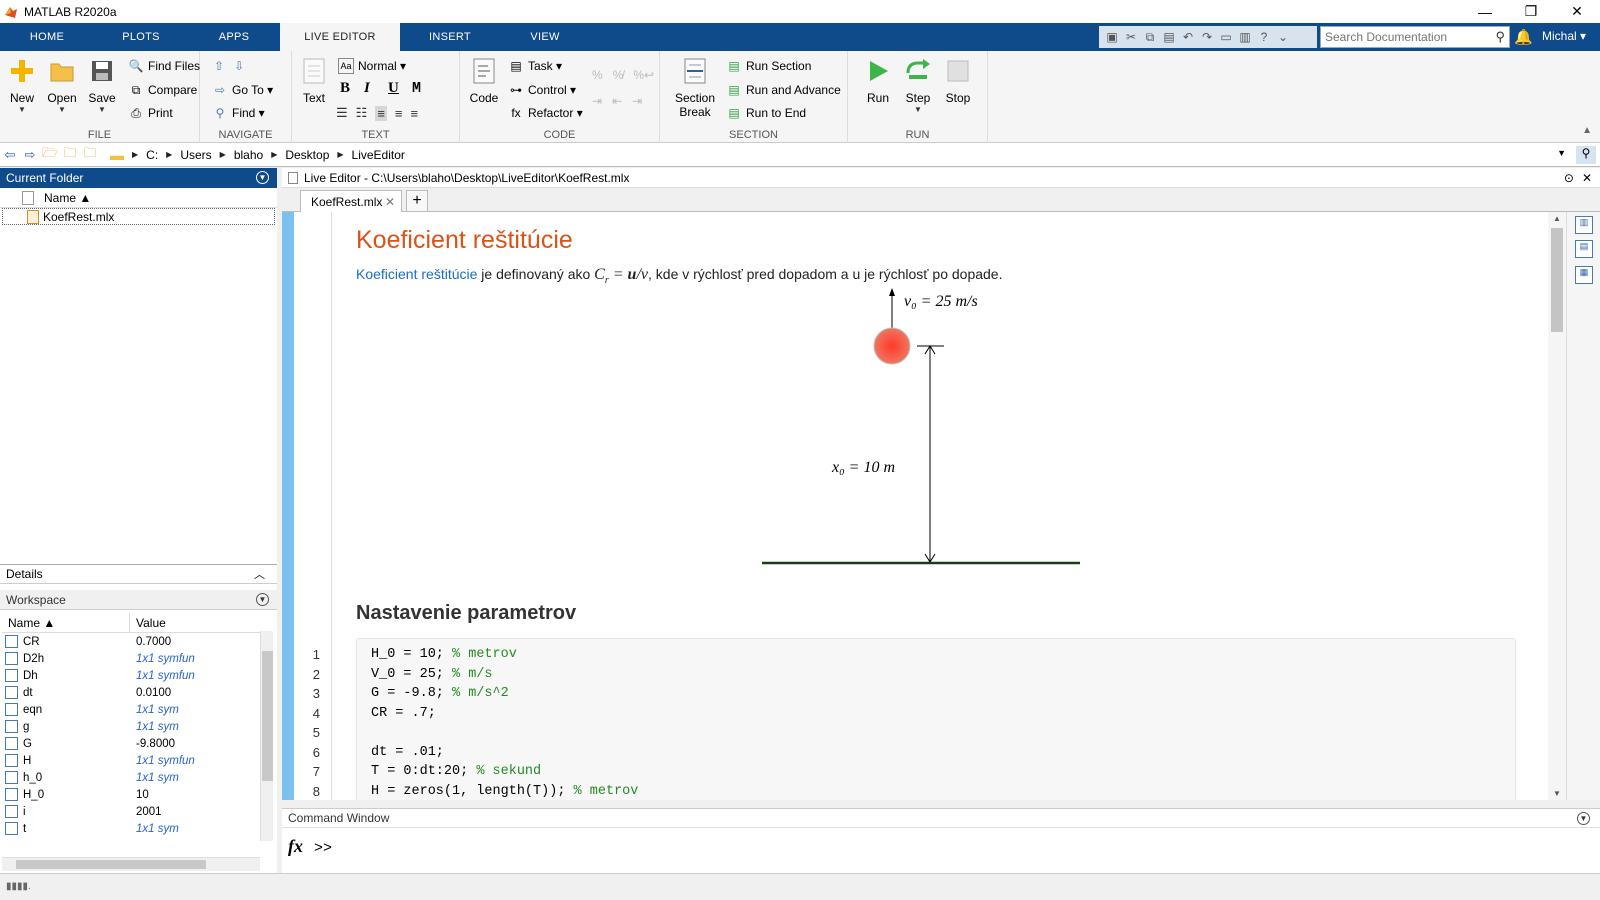 This screenshot has width=1600, height=900. I want to click on table-row: g 1x1 sym, so click(131, 726).